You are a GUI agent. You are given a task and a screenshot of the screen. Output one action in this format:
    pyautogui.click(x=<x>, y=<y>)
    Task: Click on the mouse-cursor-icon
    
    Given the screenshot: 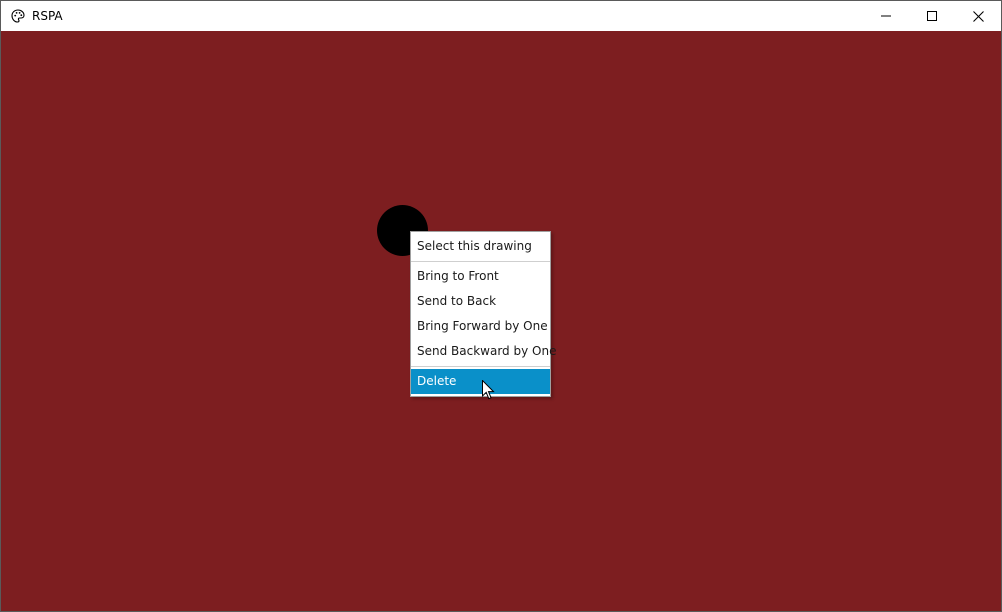 What is the action you would take?
    pyautogui.click(x=488, y=390)
    